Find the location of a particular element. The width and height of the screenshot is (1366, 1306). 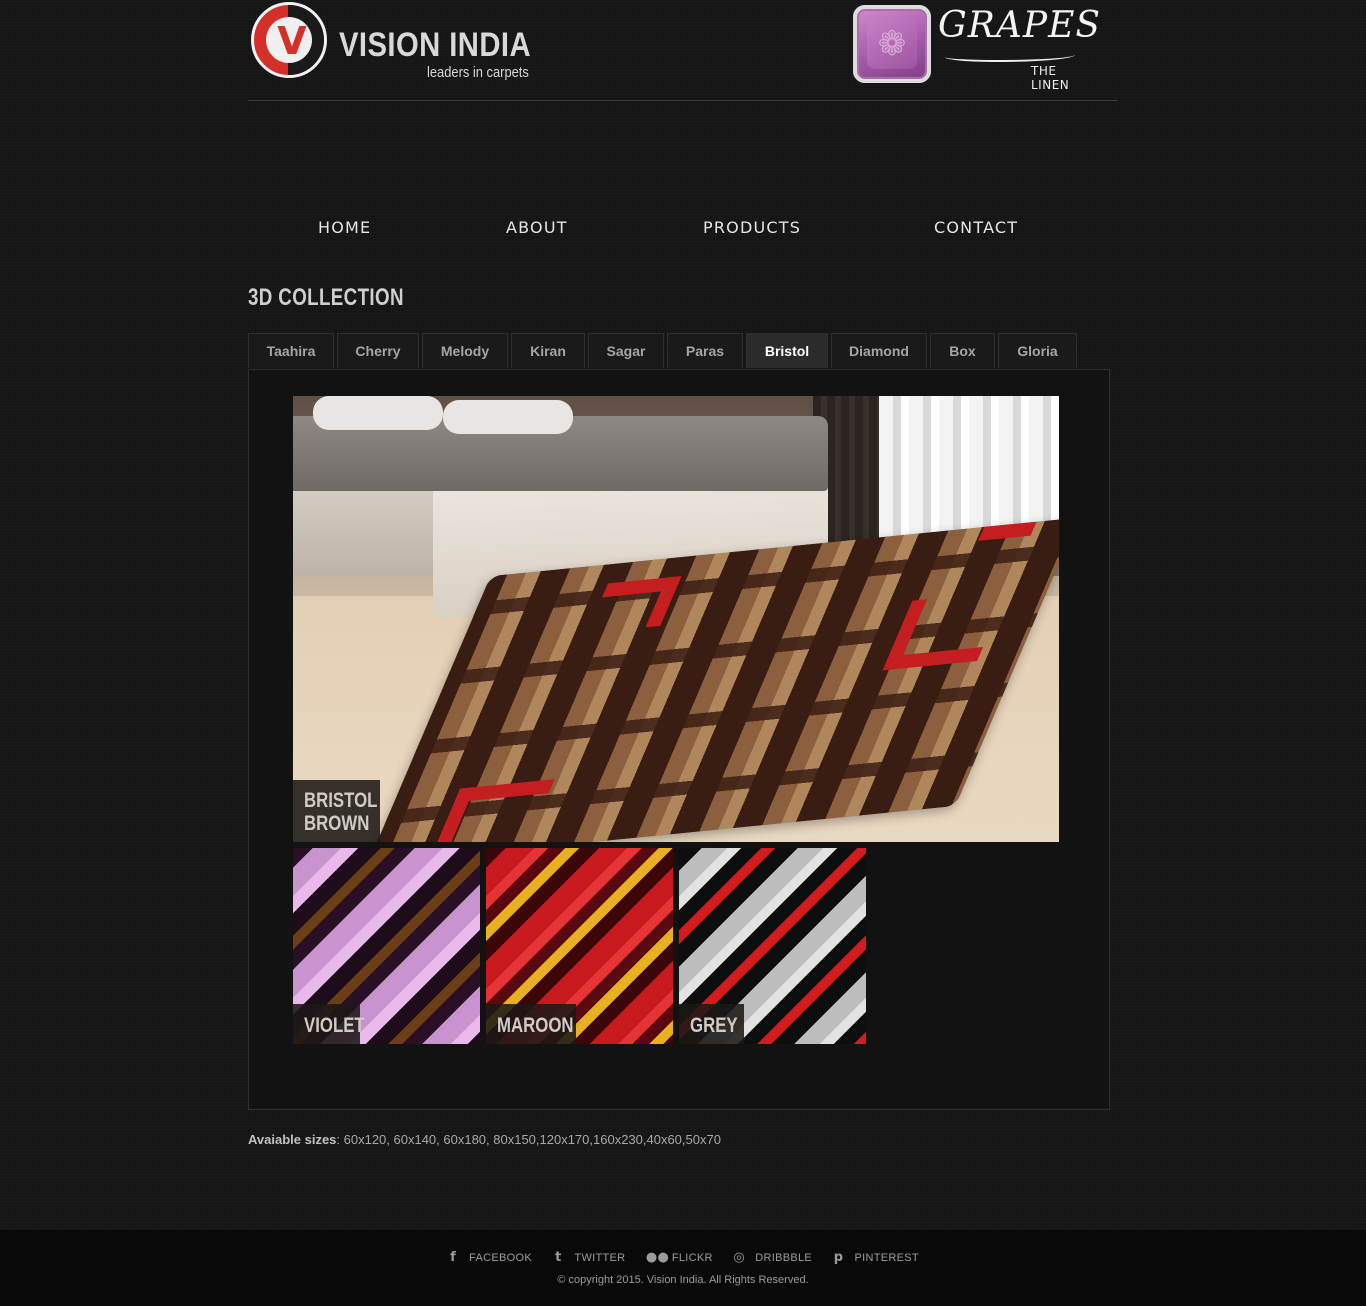

vision-india-logo: V VISION INDIA leaders in carpets is located at coordinates (391, 43).